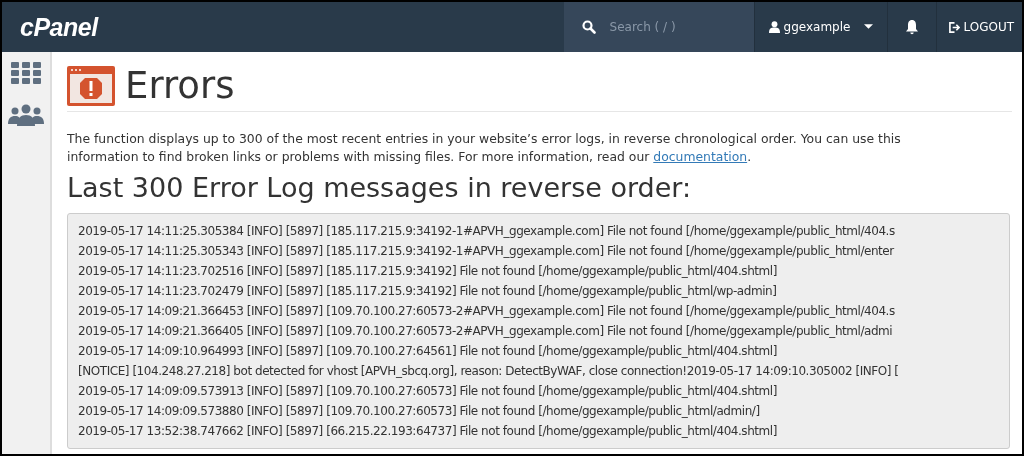  Describe the element at coordinates (912, 27) in the screenshot. I see `bell-icon` at that location.